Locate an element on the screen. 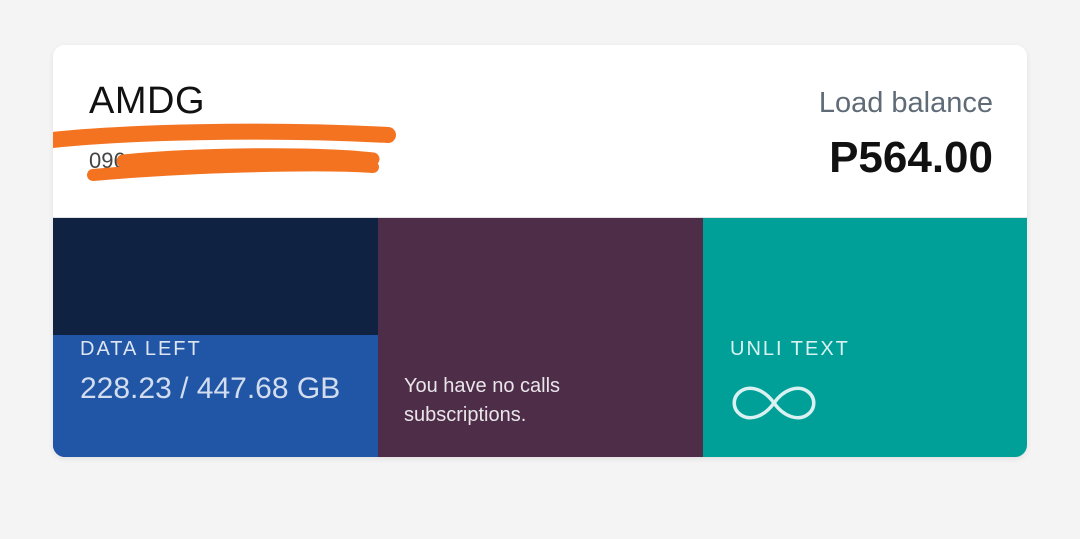 The image size is (1080, 539). balance-label: Load balance is located at coordinates (905, 103).